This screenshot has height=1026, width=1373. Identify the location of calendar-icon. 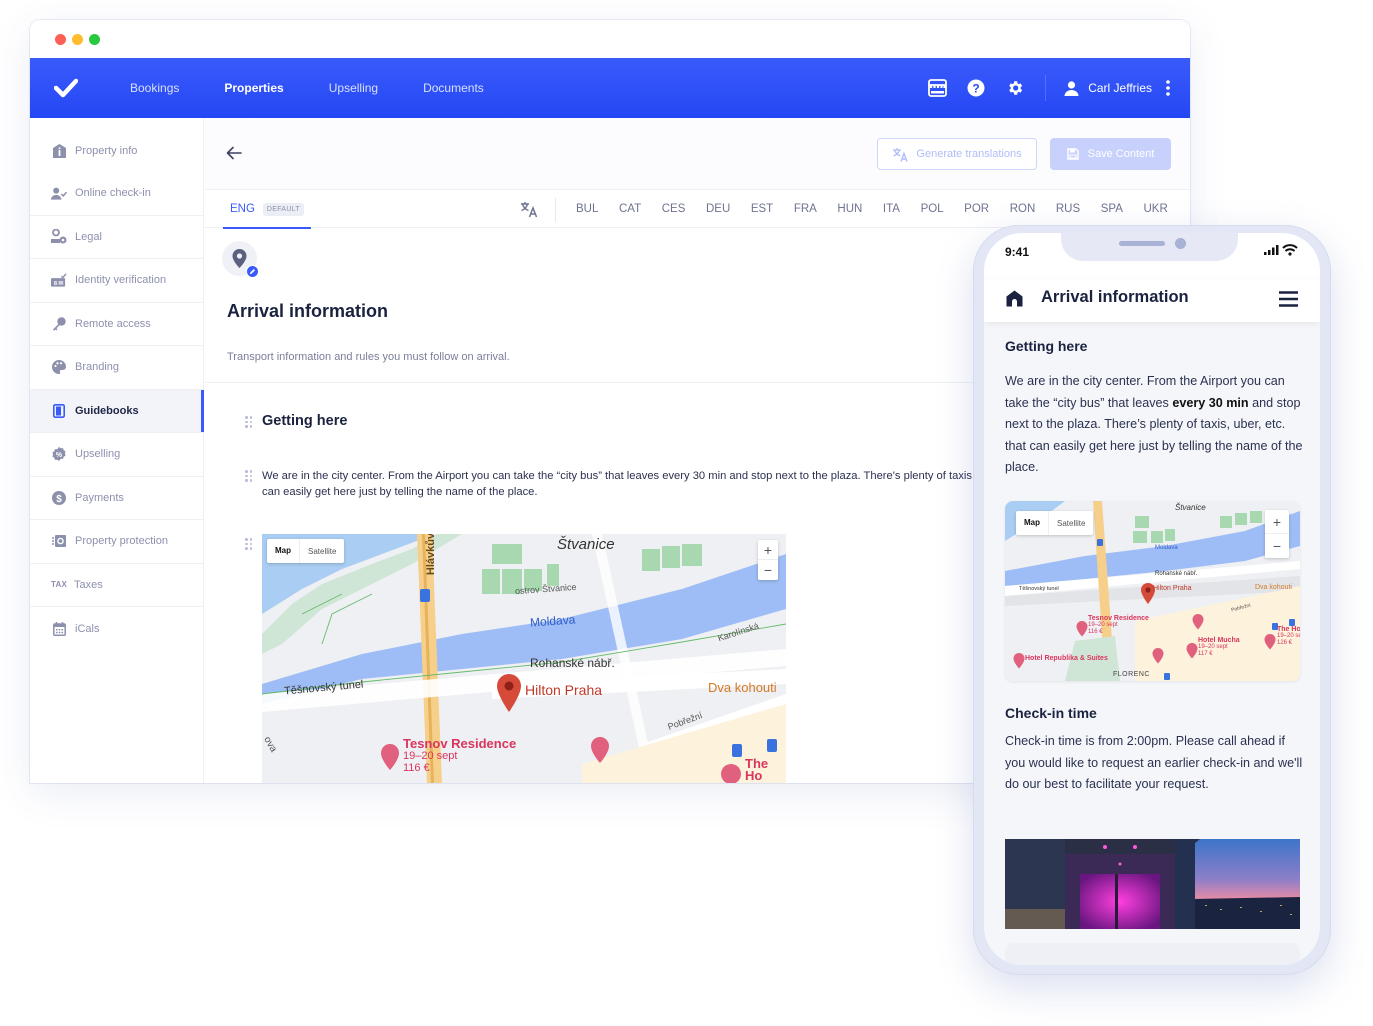
(59, 629).